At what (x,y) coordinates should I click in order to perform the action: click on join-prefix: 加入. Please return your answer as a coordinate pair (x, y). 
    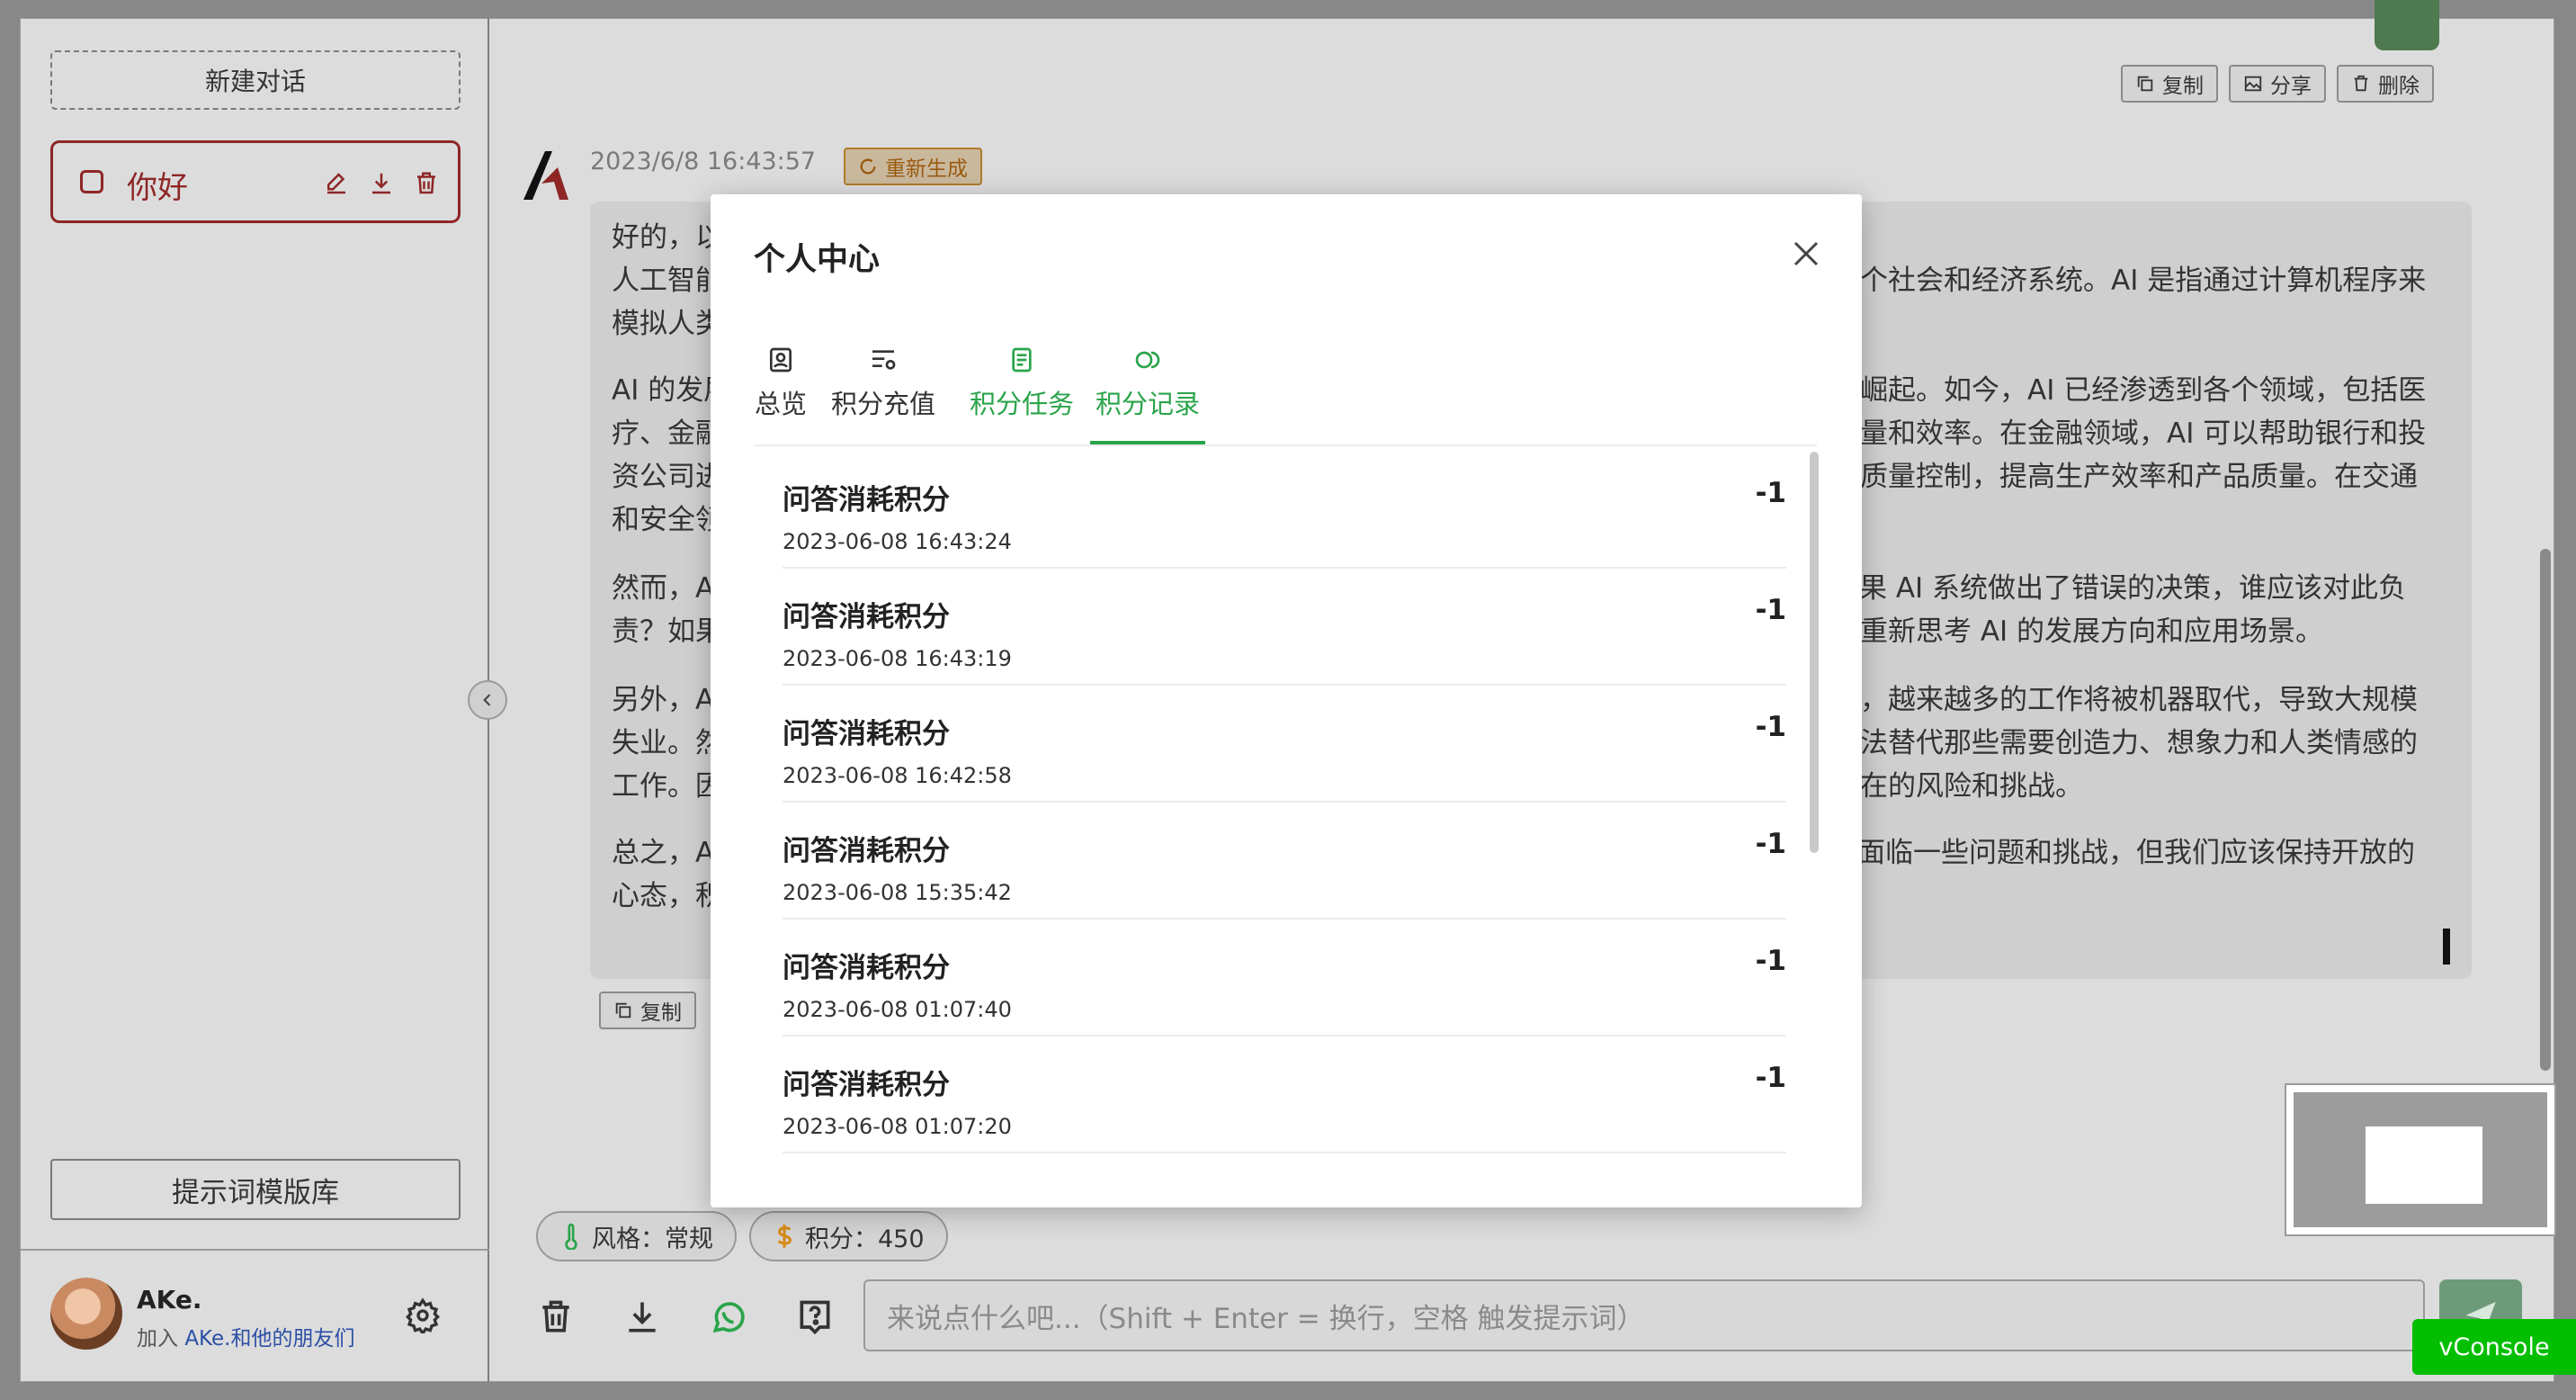
    Looking at the image, I should click on (161, 1339).